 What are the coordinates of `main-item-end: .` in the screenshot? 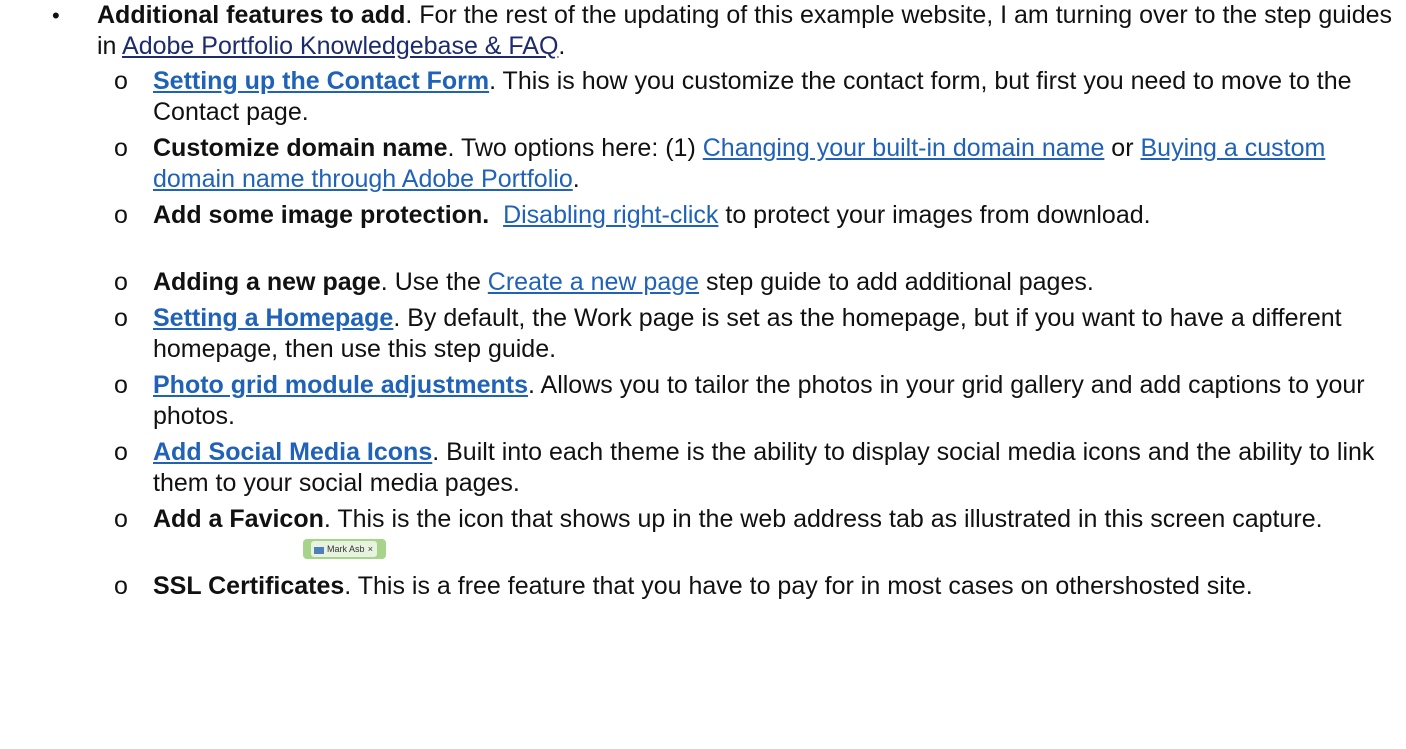 It's located at (562, 46).